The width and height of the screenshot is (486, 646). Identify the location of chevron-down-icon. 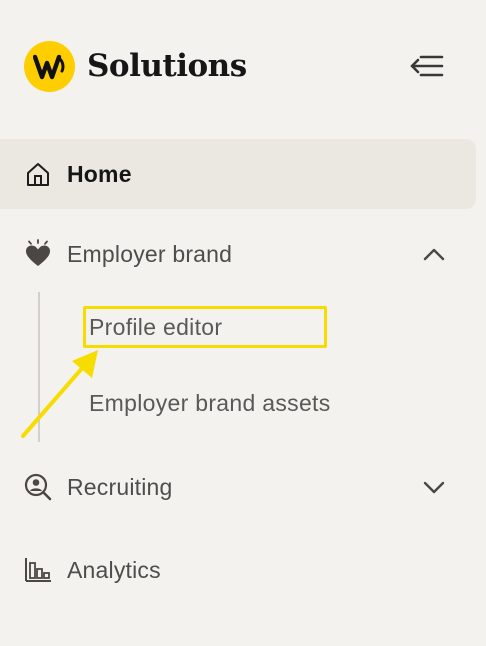
(434, 487).